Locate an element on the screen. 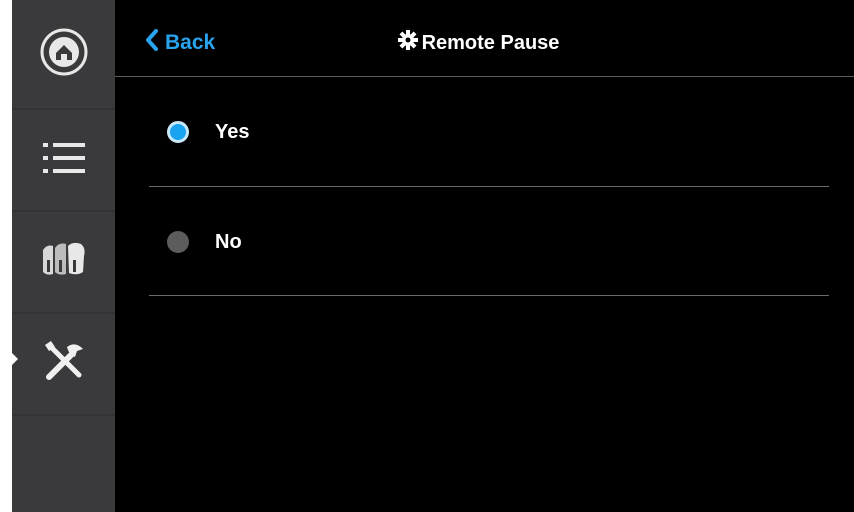  page-title: Remote Pause is located at coordinates (484, 43).